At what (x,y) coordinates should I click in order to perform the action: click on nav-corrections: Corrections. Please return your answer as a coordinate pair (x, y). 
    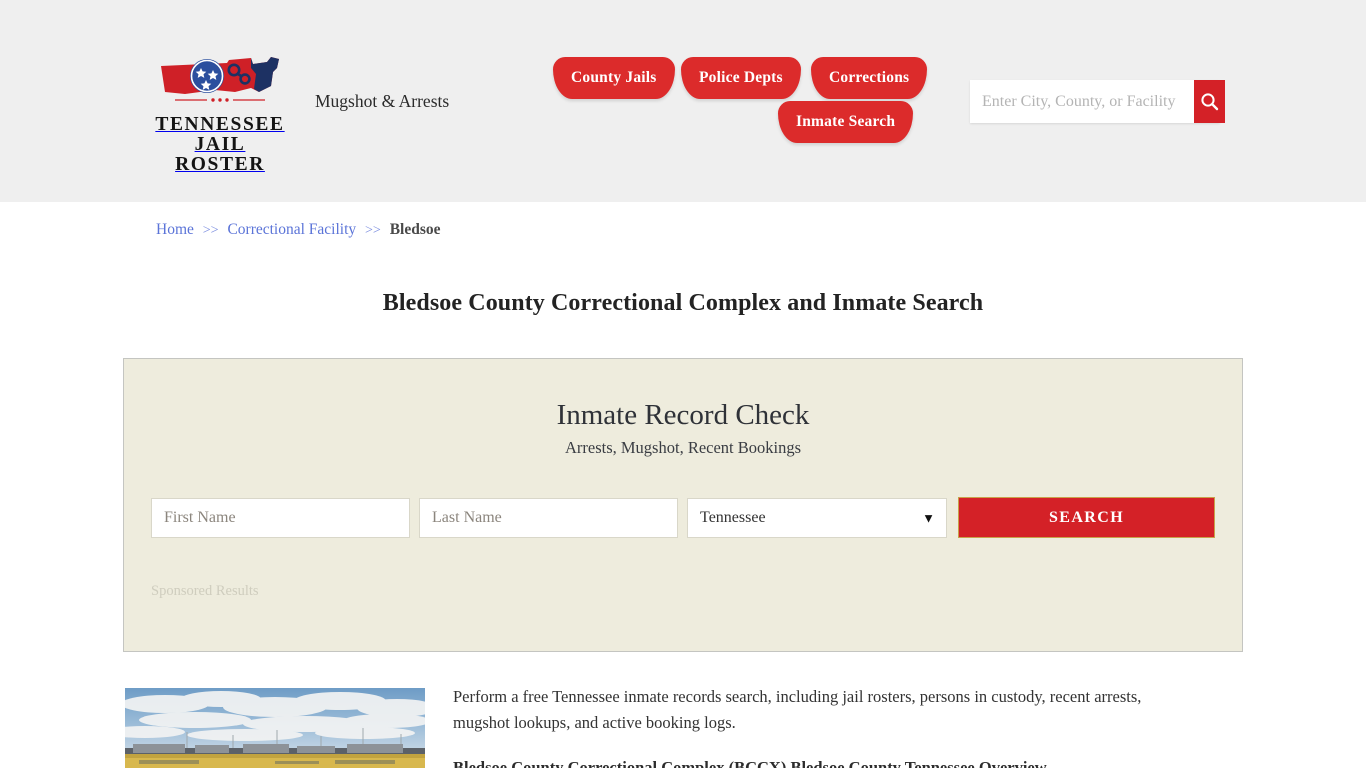
    Looking at the image, I should click on (869, 78).